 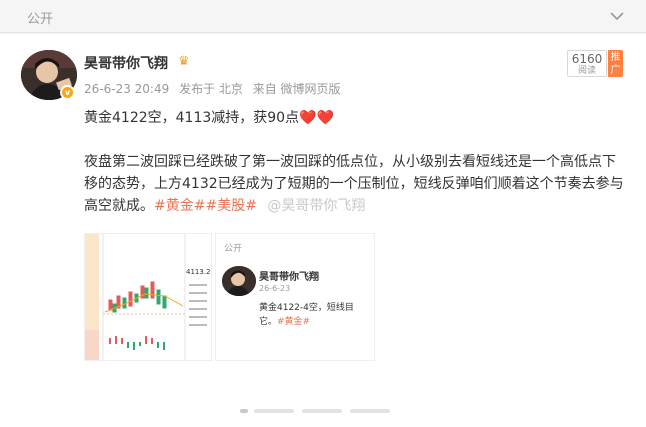 What do you see at coordinates (306, 308) in the screenshot?
I see `thumb-line: 黄金4122-4空，短线目` at bounding box center [306, 308].